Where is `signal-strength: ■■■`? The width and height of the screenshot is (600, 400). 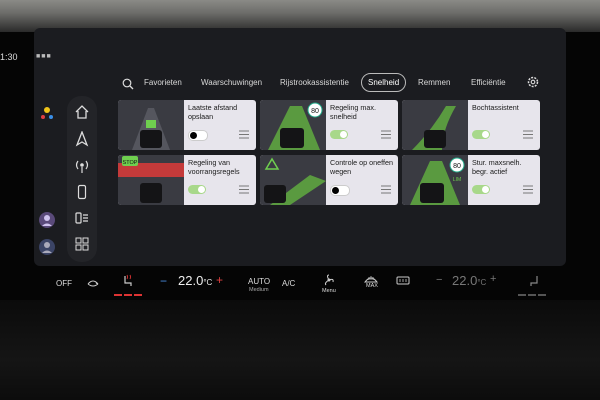
signal-strength: ■■■ is located at coordinates (44, 56).